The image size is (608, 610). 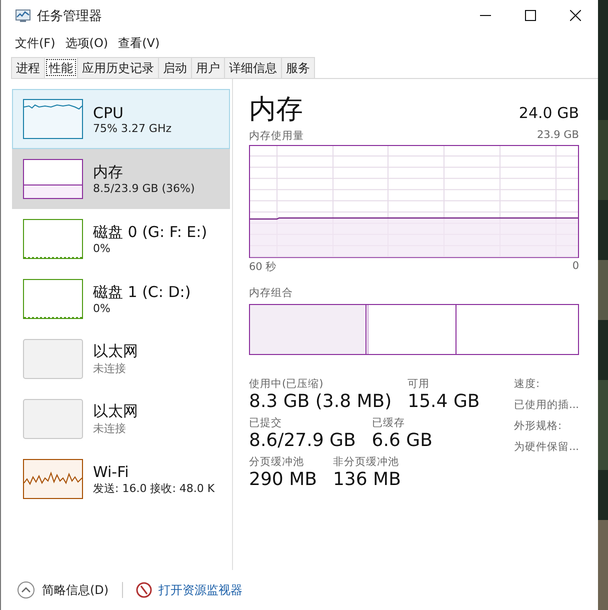 What do you see at coordinates (444, 401) in the screenshot?
I see `stat-value: 15.4 GB` at bounding box center [444, 401].